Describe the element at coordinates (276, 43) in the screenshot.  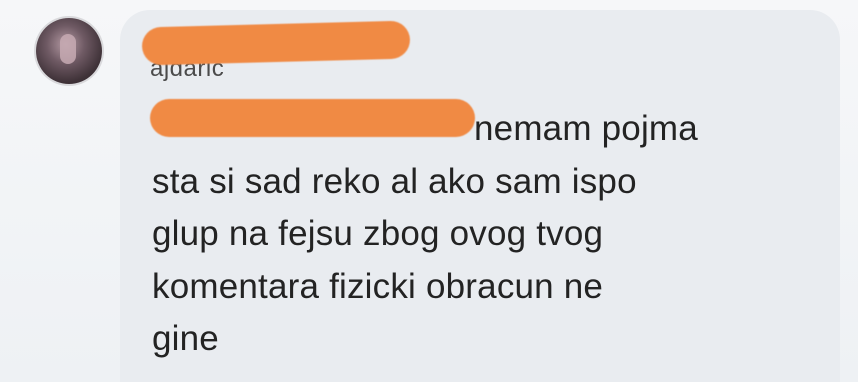
I see `redaction-bar-author` at that location.